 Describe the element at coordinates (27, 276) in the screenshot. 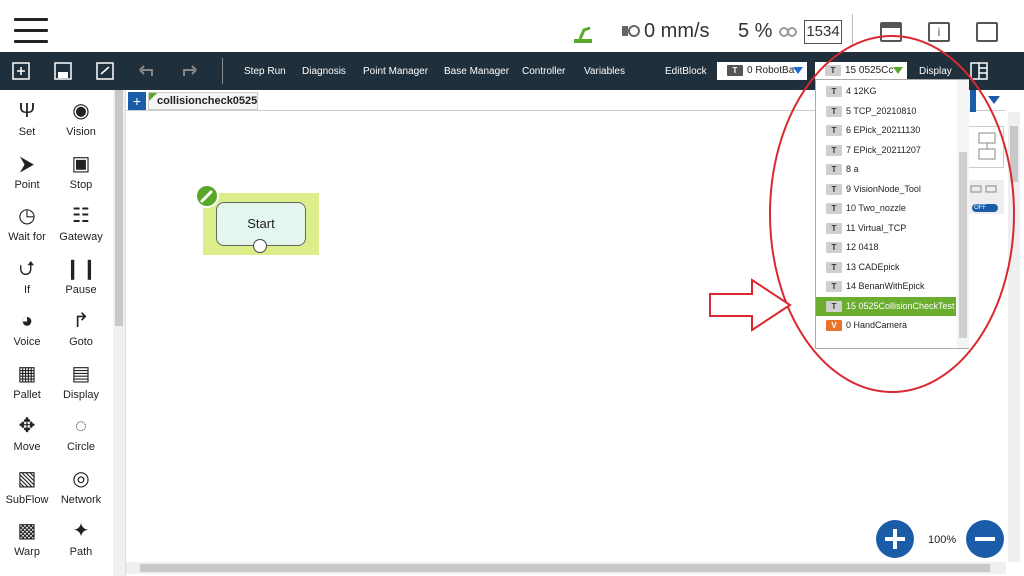

I see `tool-if: ⮍ If` at that location.